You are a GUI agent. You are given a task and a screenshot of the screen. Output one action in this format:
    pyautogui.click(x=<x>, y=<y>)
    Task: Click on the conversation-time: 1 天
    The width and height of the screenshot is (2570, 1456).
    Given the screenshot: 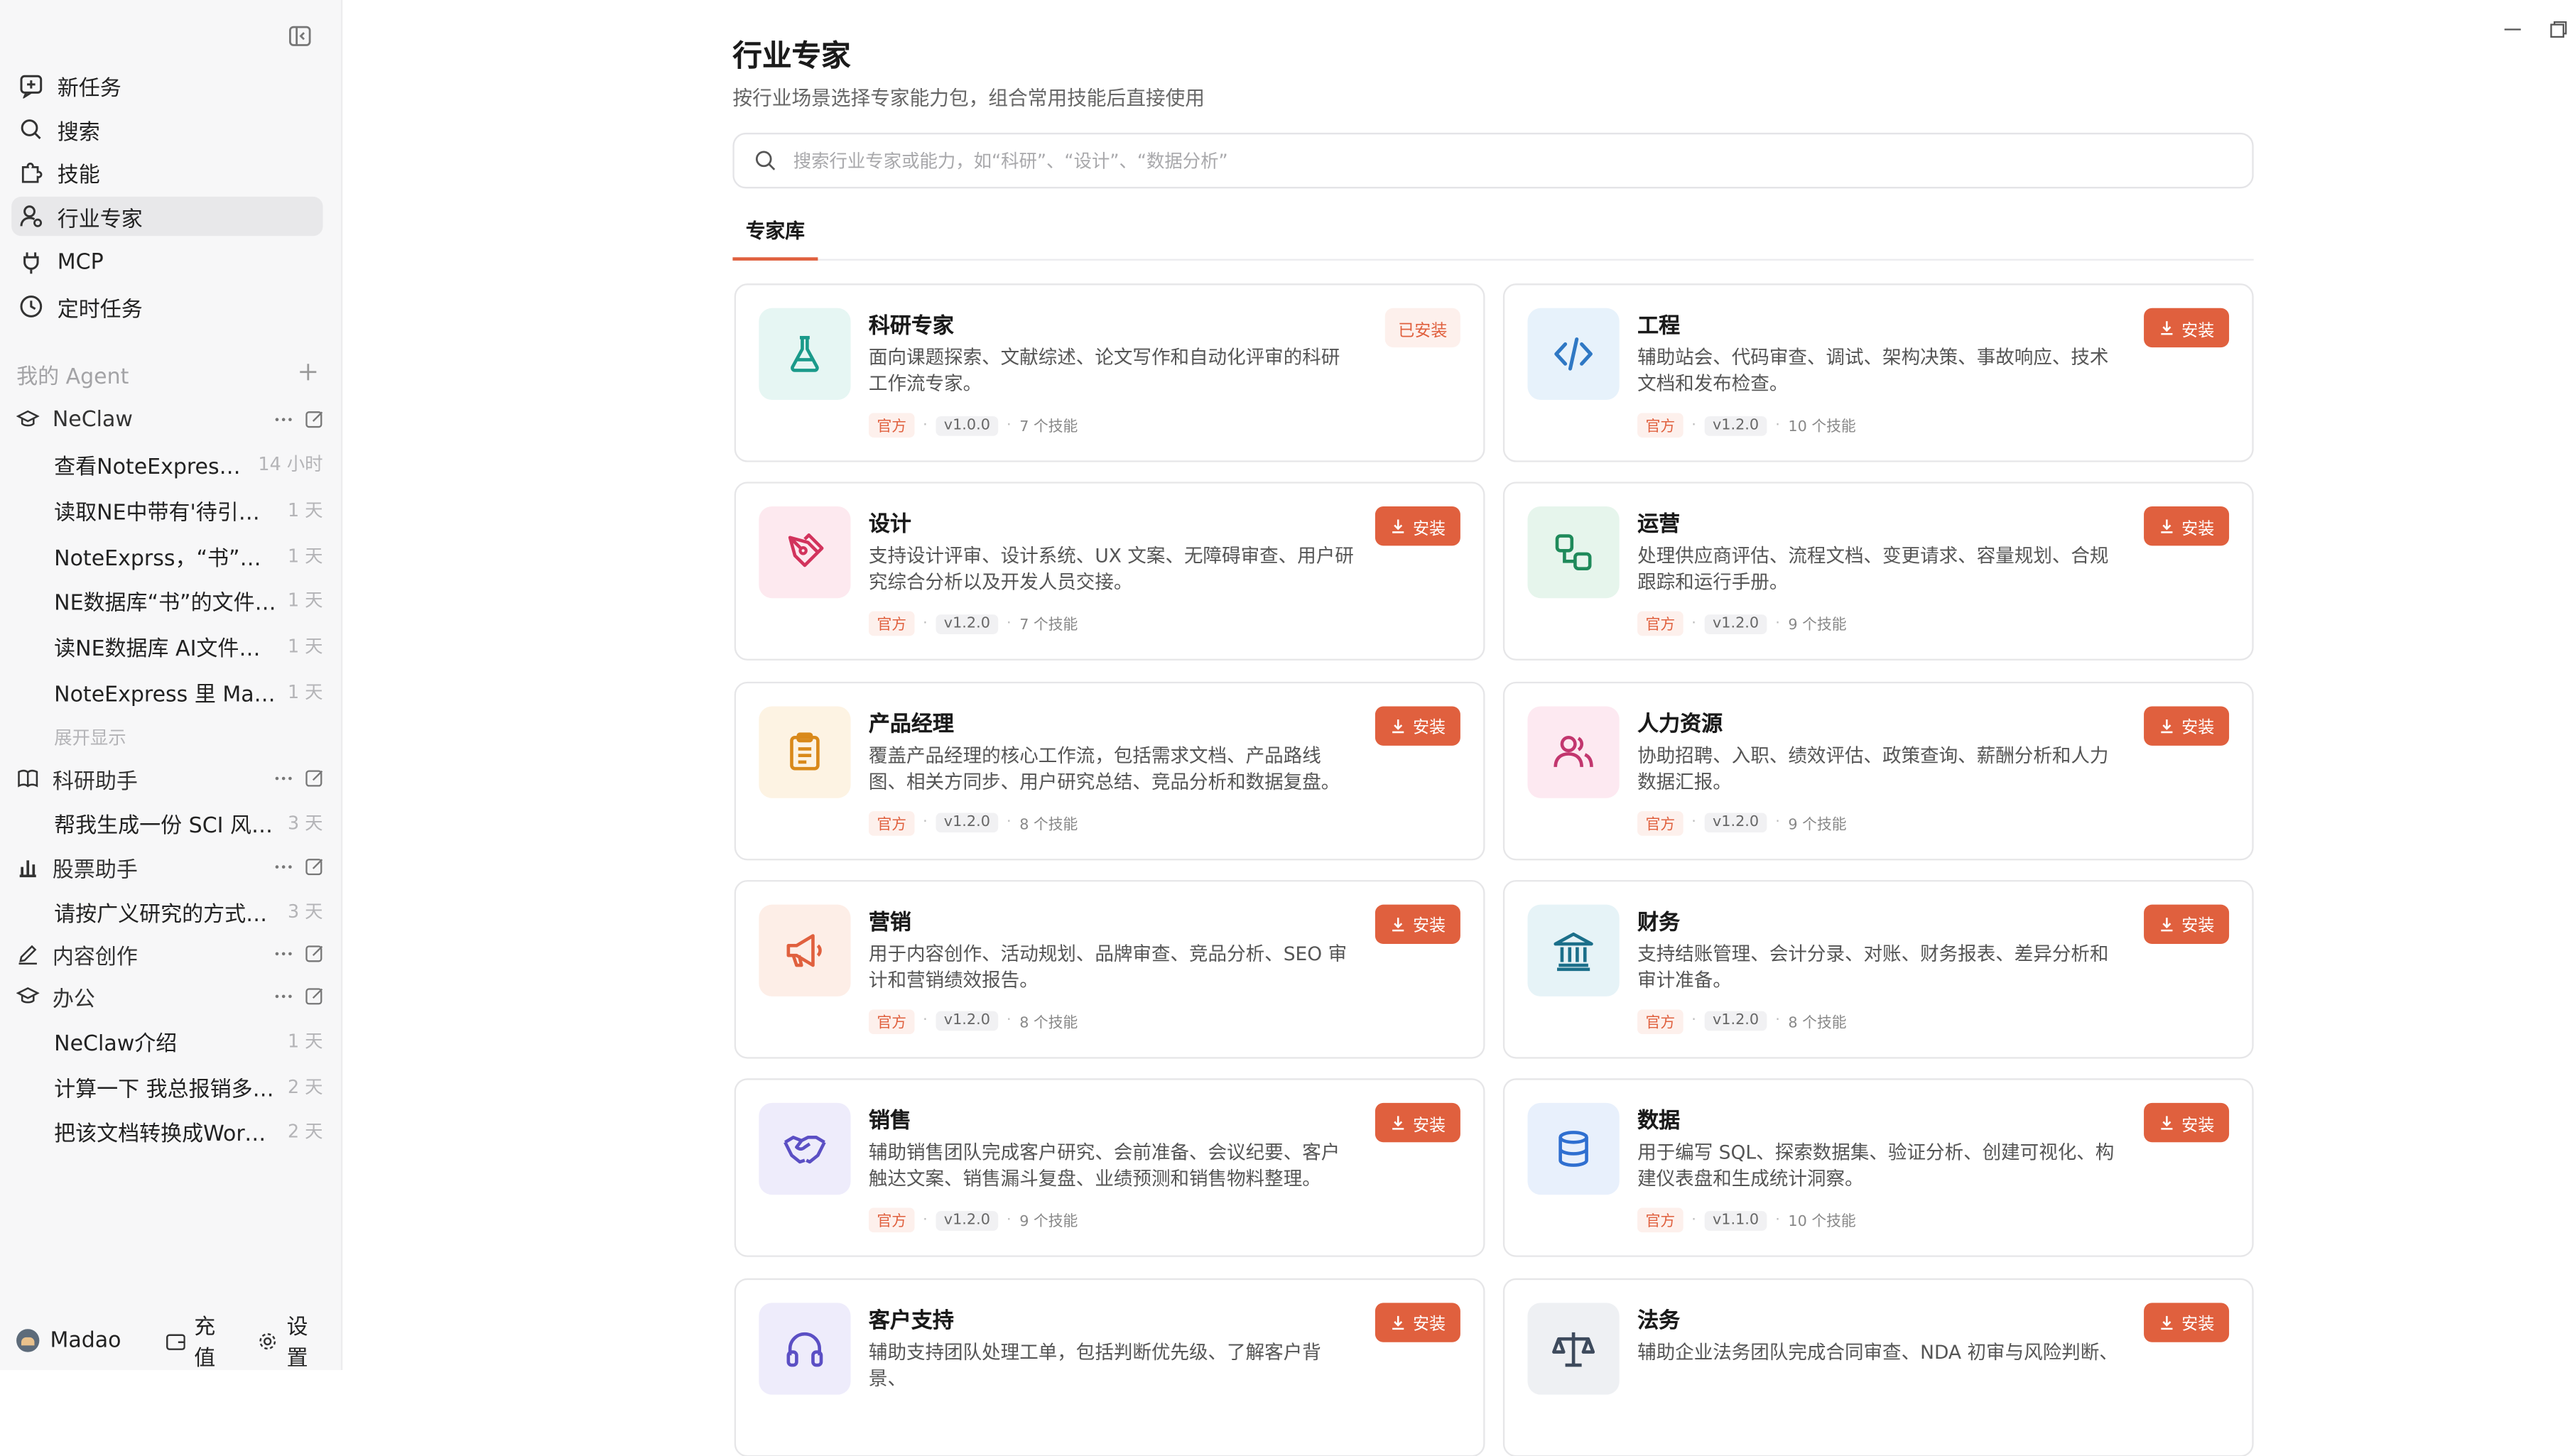 What is the action you would take?
    pyautogui.click(x=305, y=647)
    